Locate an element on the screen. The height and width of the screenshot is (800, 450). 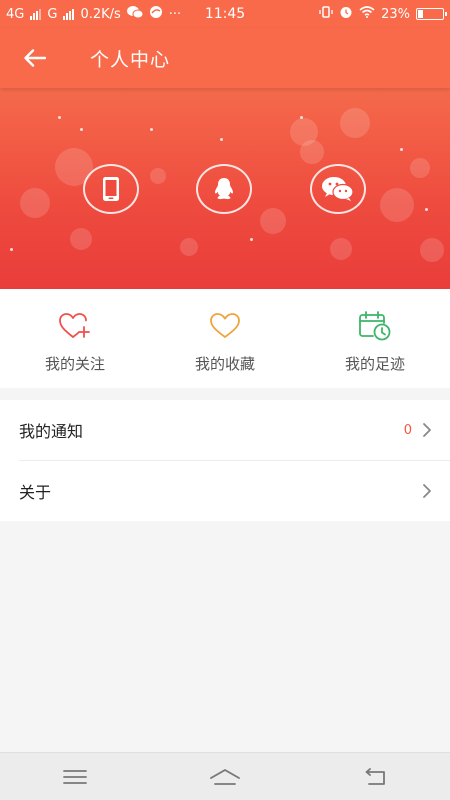
status-left: 4G G 0.2K/s ··· is located at coordinates (93, 14).